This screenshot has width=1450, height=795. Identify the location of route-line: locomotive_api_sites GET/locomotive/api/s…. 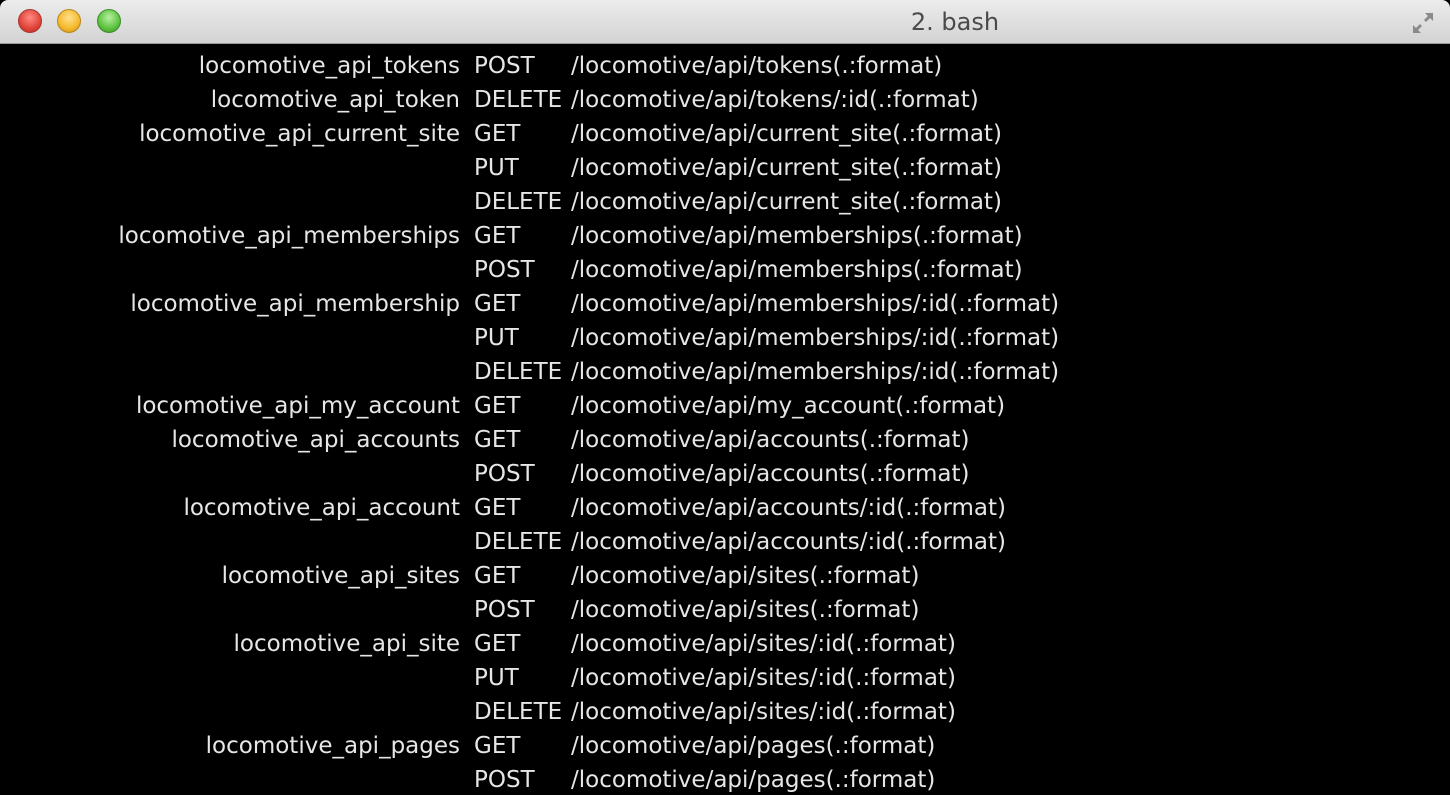
(725, 576).